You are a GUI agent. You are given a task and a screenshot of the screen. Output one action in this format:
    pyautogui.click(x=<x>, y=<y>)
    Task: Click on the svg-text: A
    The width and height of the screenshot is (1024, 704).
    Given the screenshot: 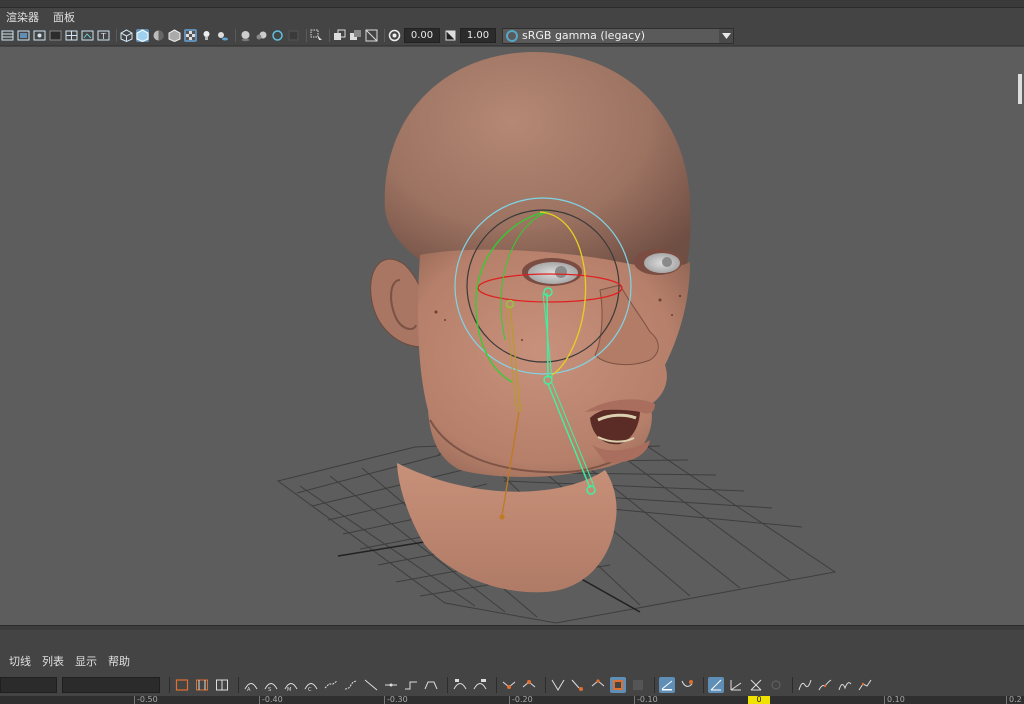 What is the action you would take?
    pyautogui.click(x=249, y=689)
    